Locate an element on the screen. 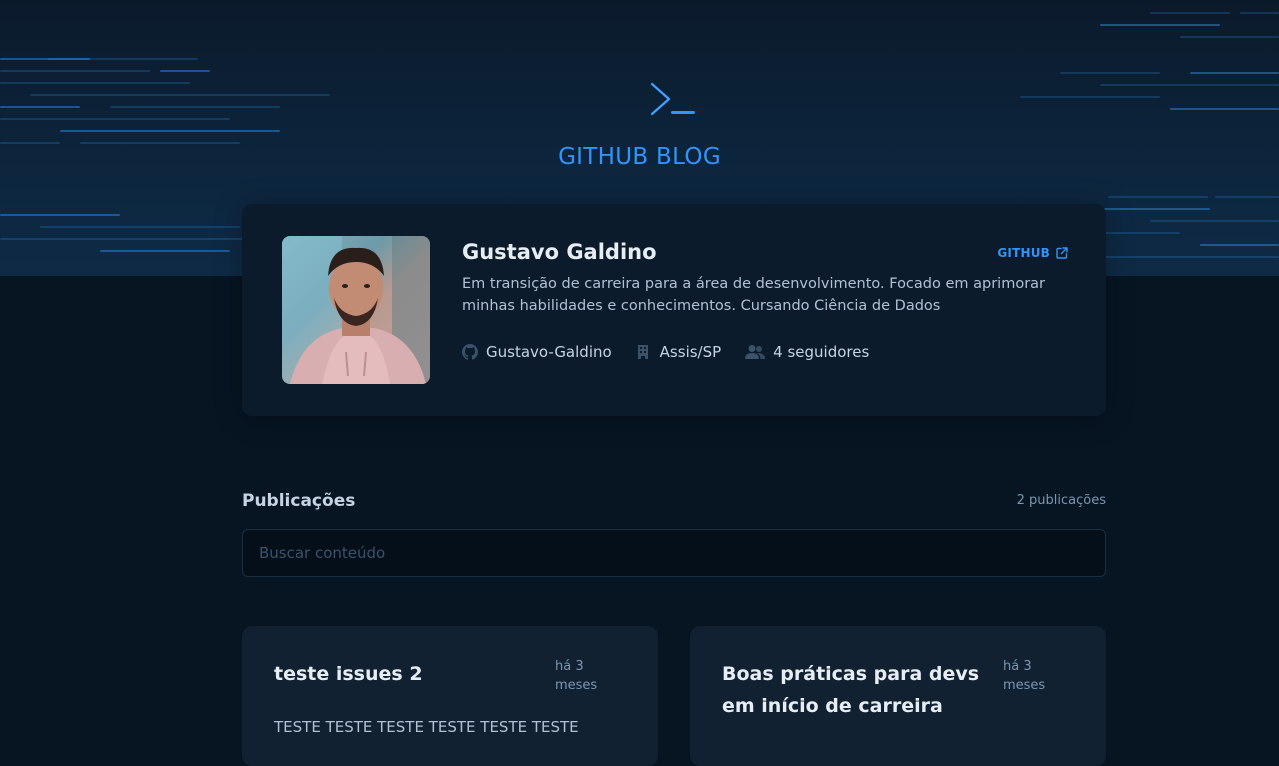 This screenshot has width=1279, height=766. users-icon is located at coordinates (755, 352).